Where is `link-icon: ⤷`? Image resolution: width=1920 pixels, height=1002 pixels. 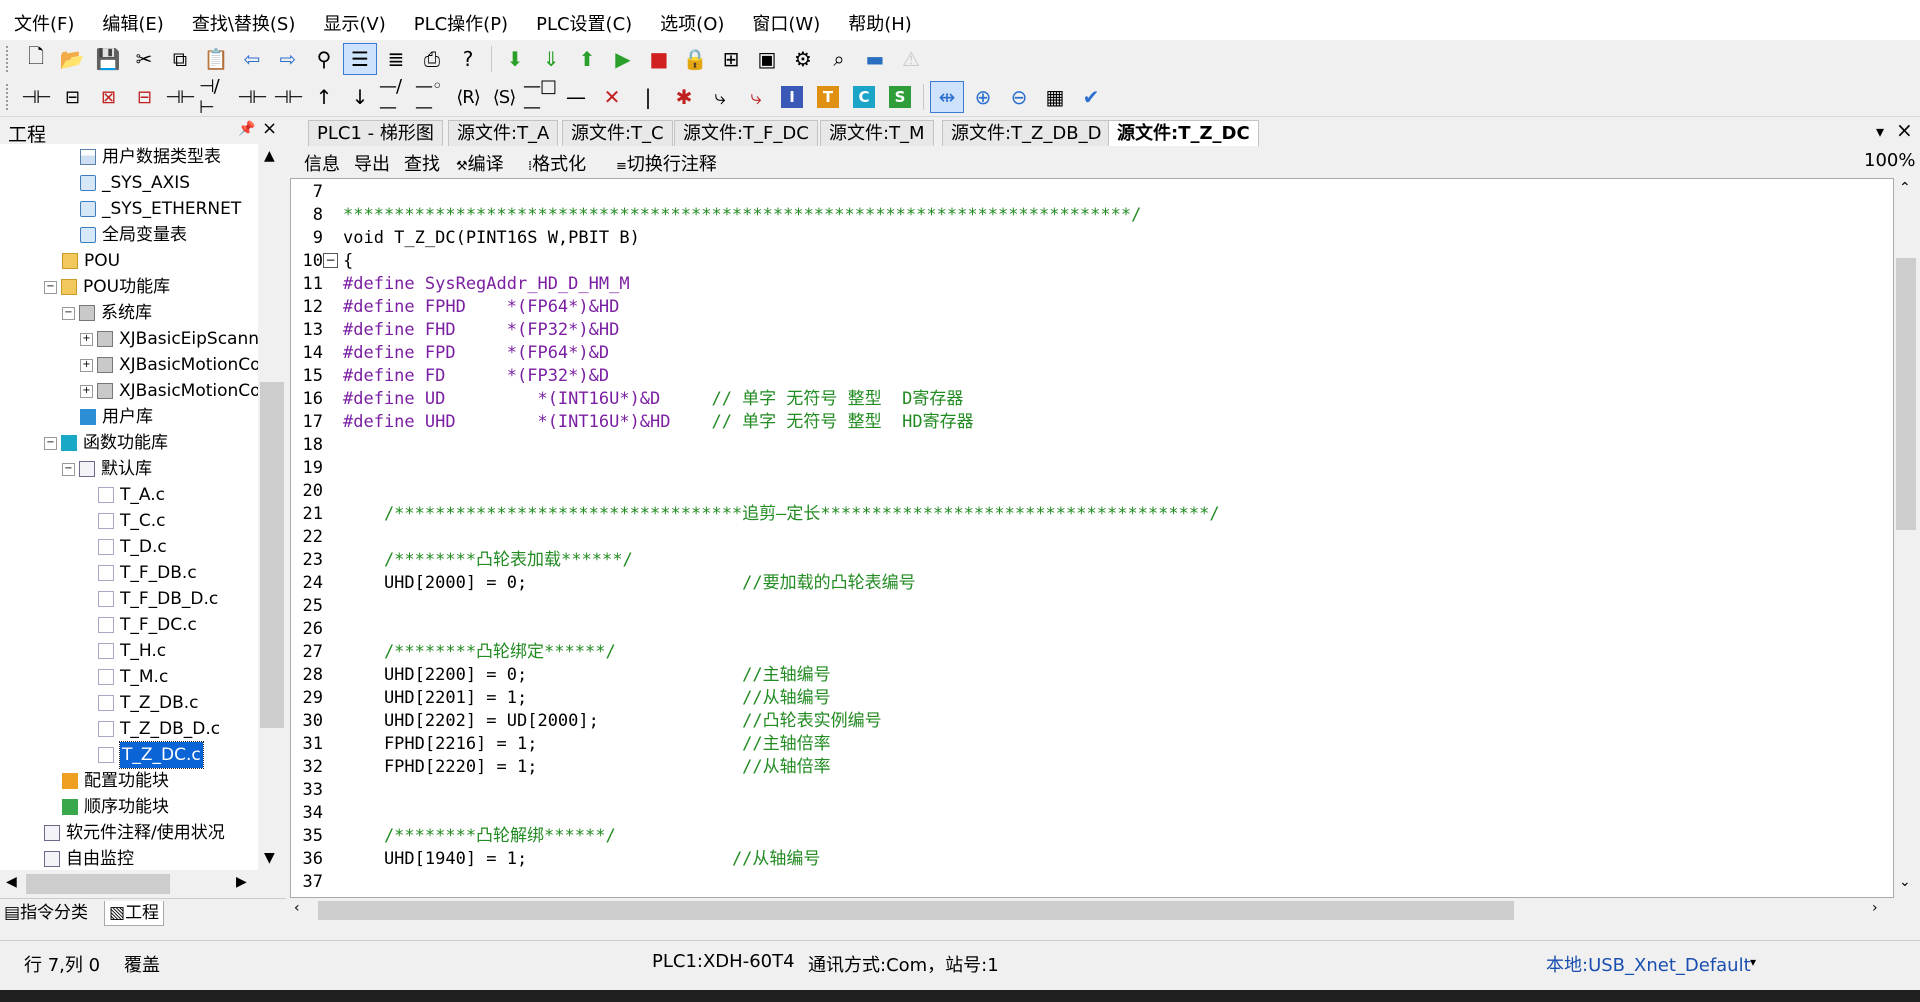 link-icon: ⤷ is located at coordinates (720, 97).